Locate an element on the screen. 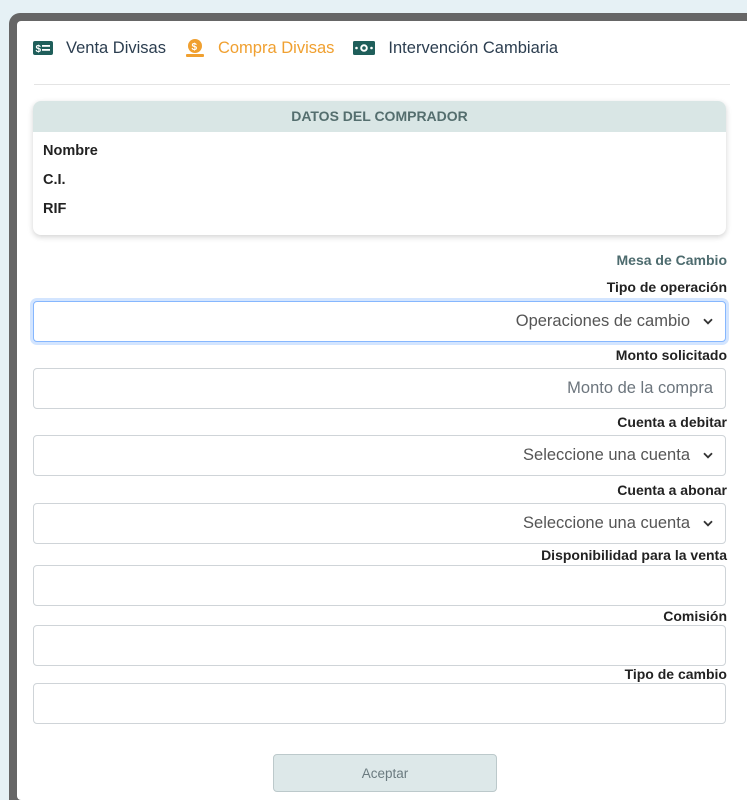 The height and width of the screenshot is (800, 747). tipo-operacion-value: Operaciones de cambio is located at coordinates (602, 321).